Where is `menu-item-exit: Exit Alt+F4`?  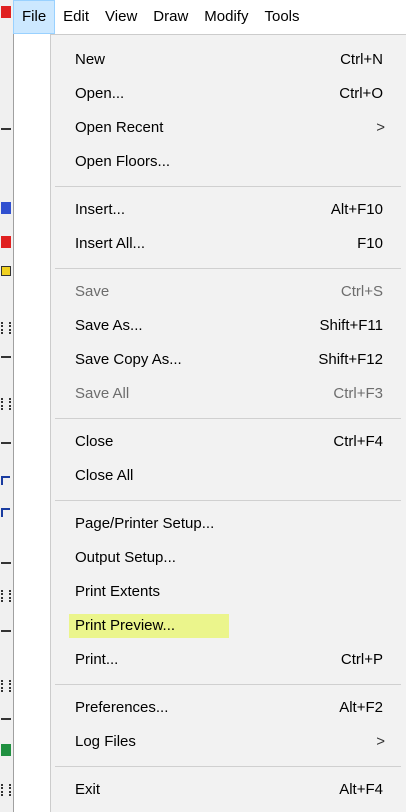
menu-item-exit: Exit Alt+F4 is located at coordinates (221, 790).